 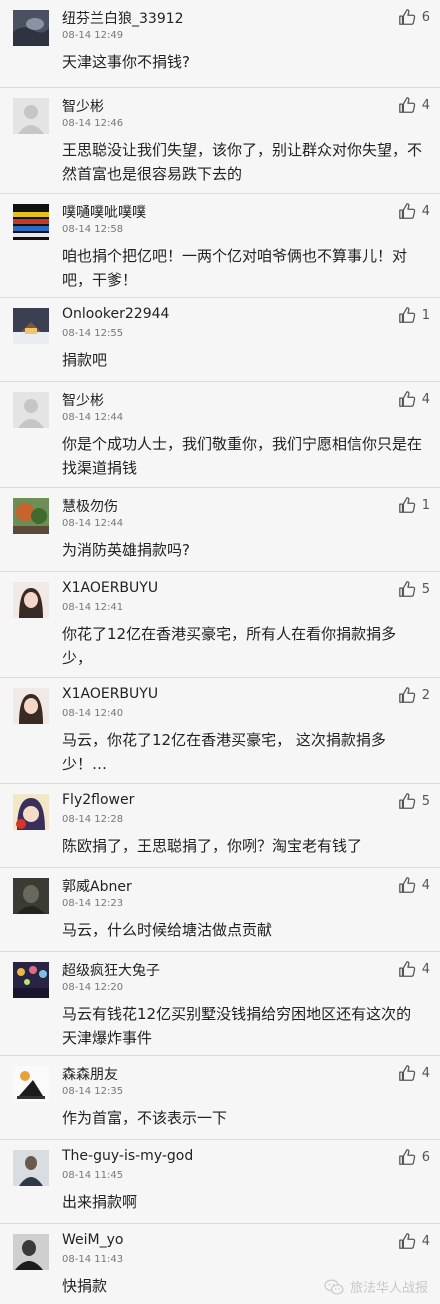 I want to click on comment-time: 08-14 12:35, so click(x=93, y=1091).